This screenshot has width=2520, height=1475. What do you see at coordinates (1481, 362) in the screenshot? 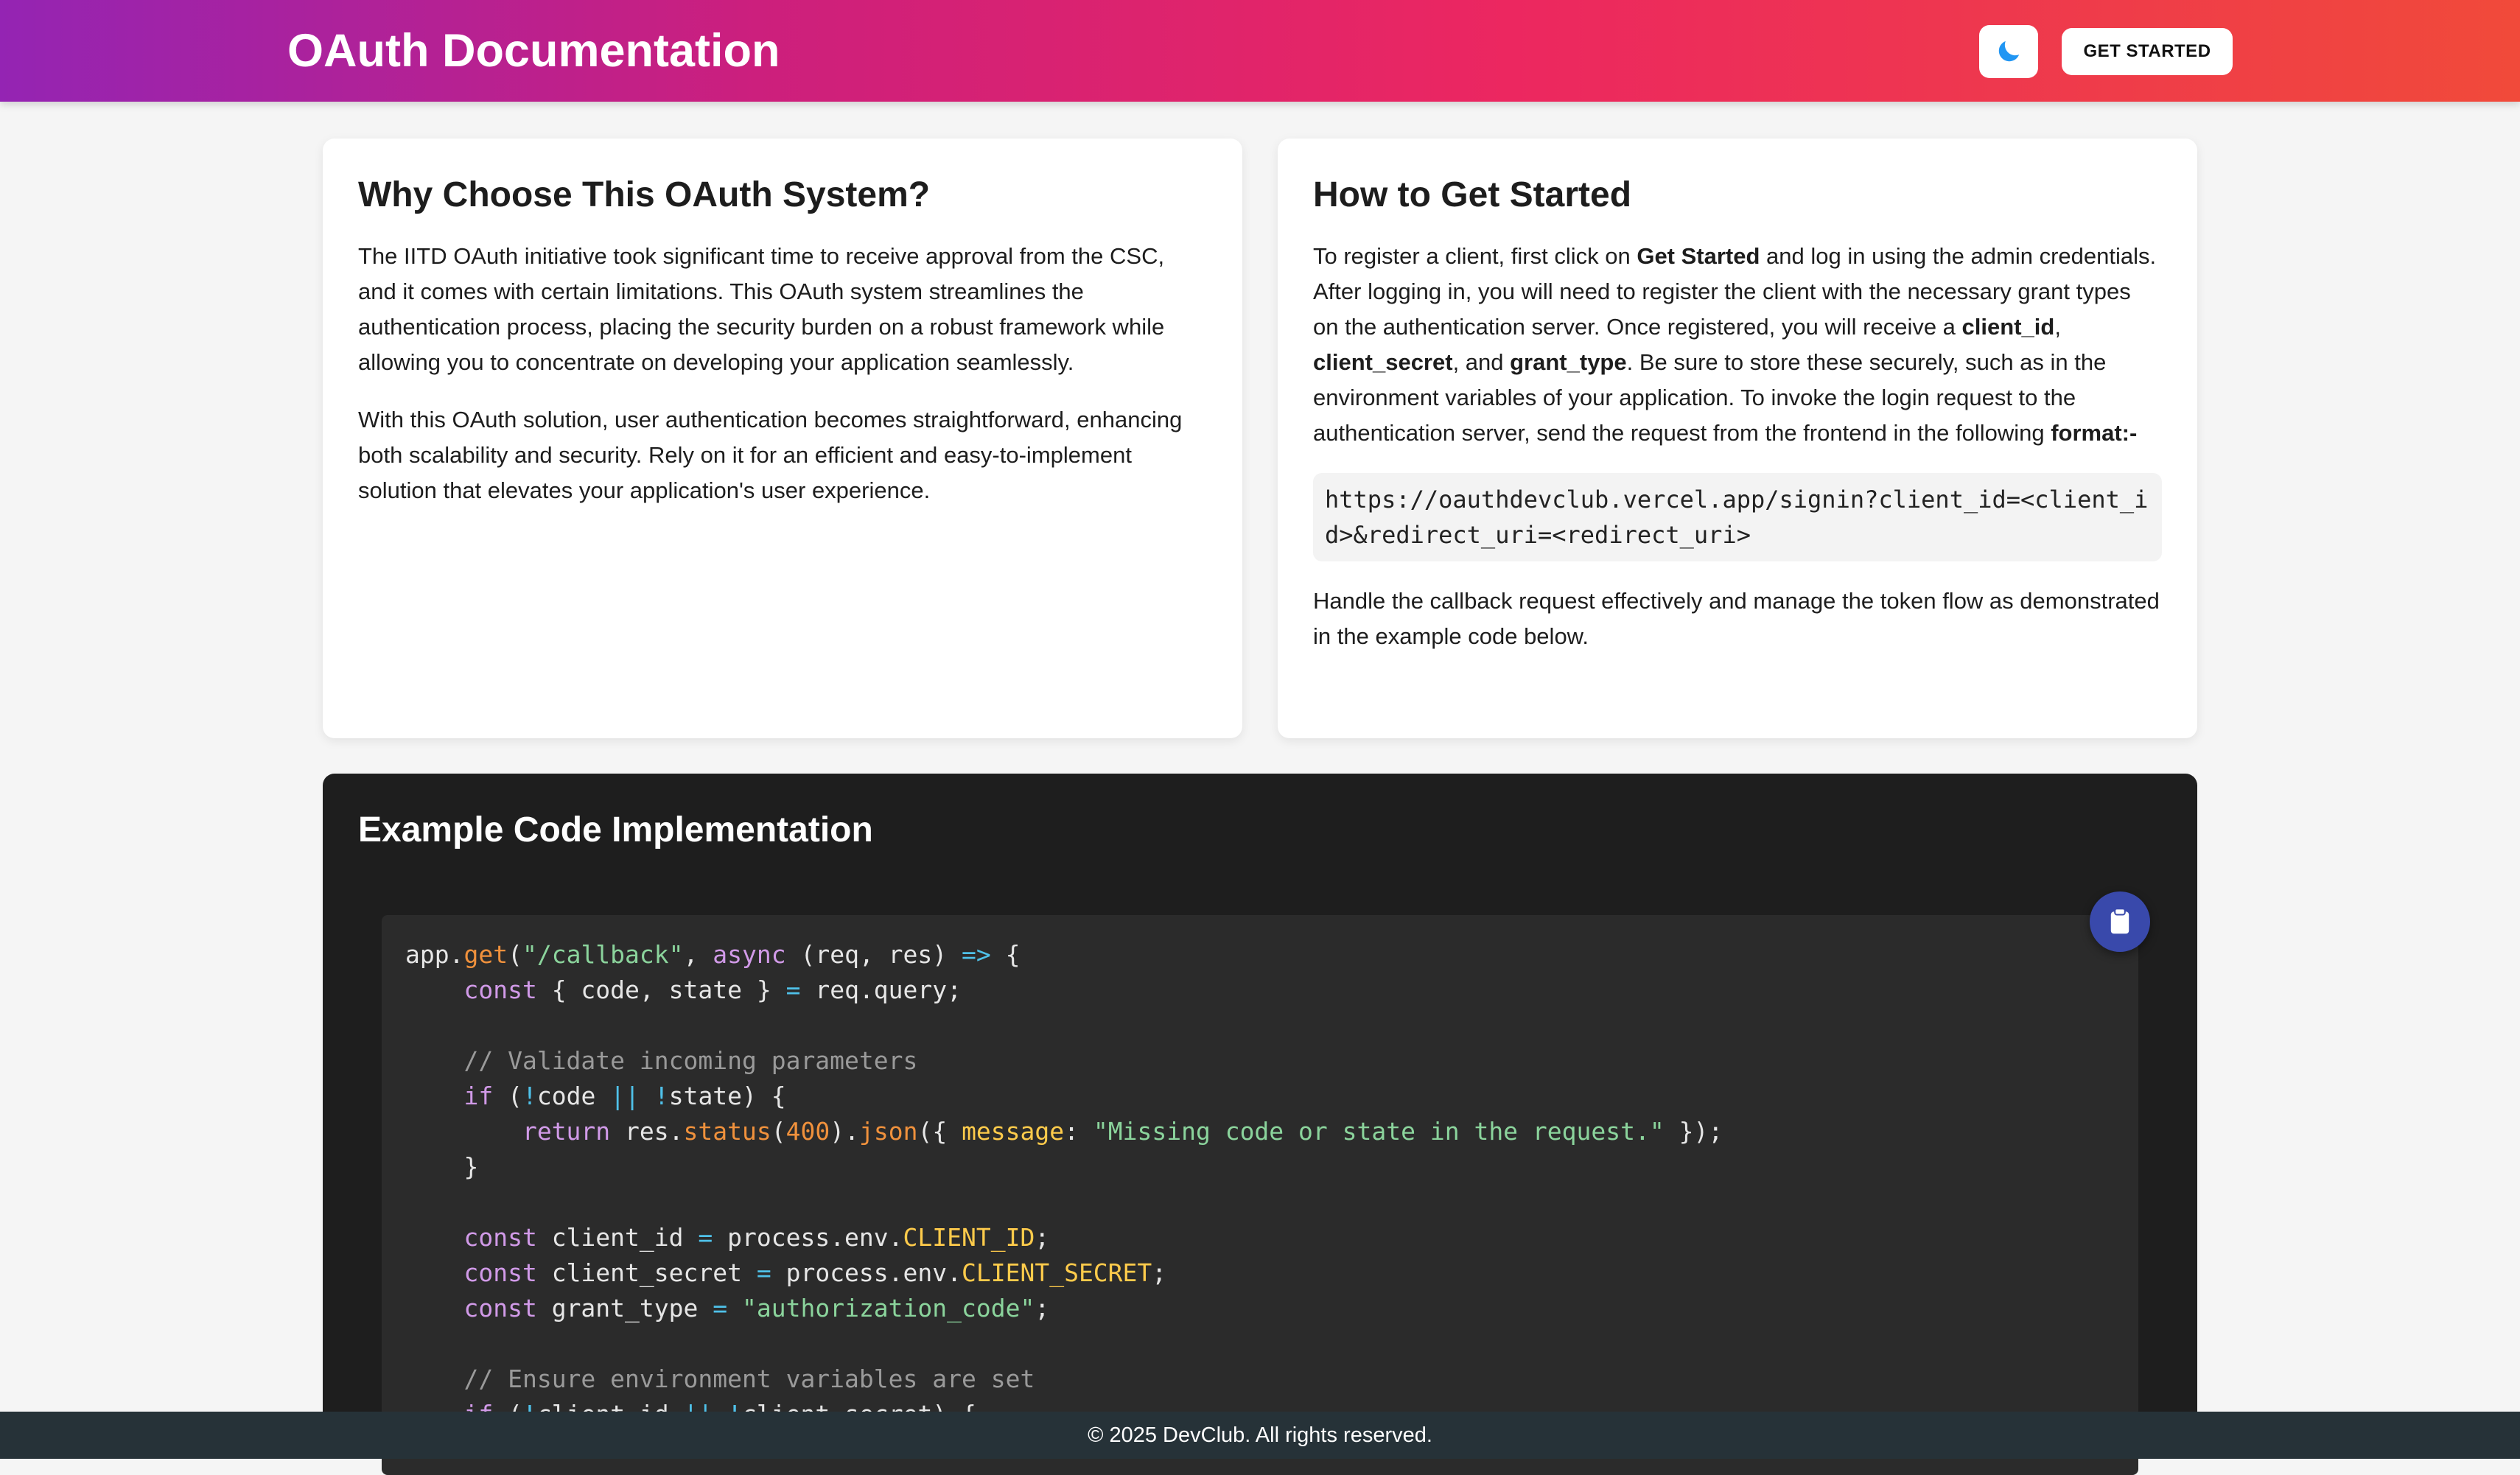
I see `text-fragment: , and` at bounding box center [1481, 362].